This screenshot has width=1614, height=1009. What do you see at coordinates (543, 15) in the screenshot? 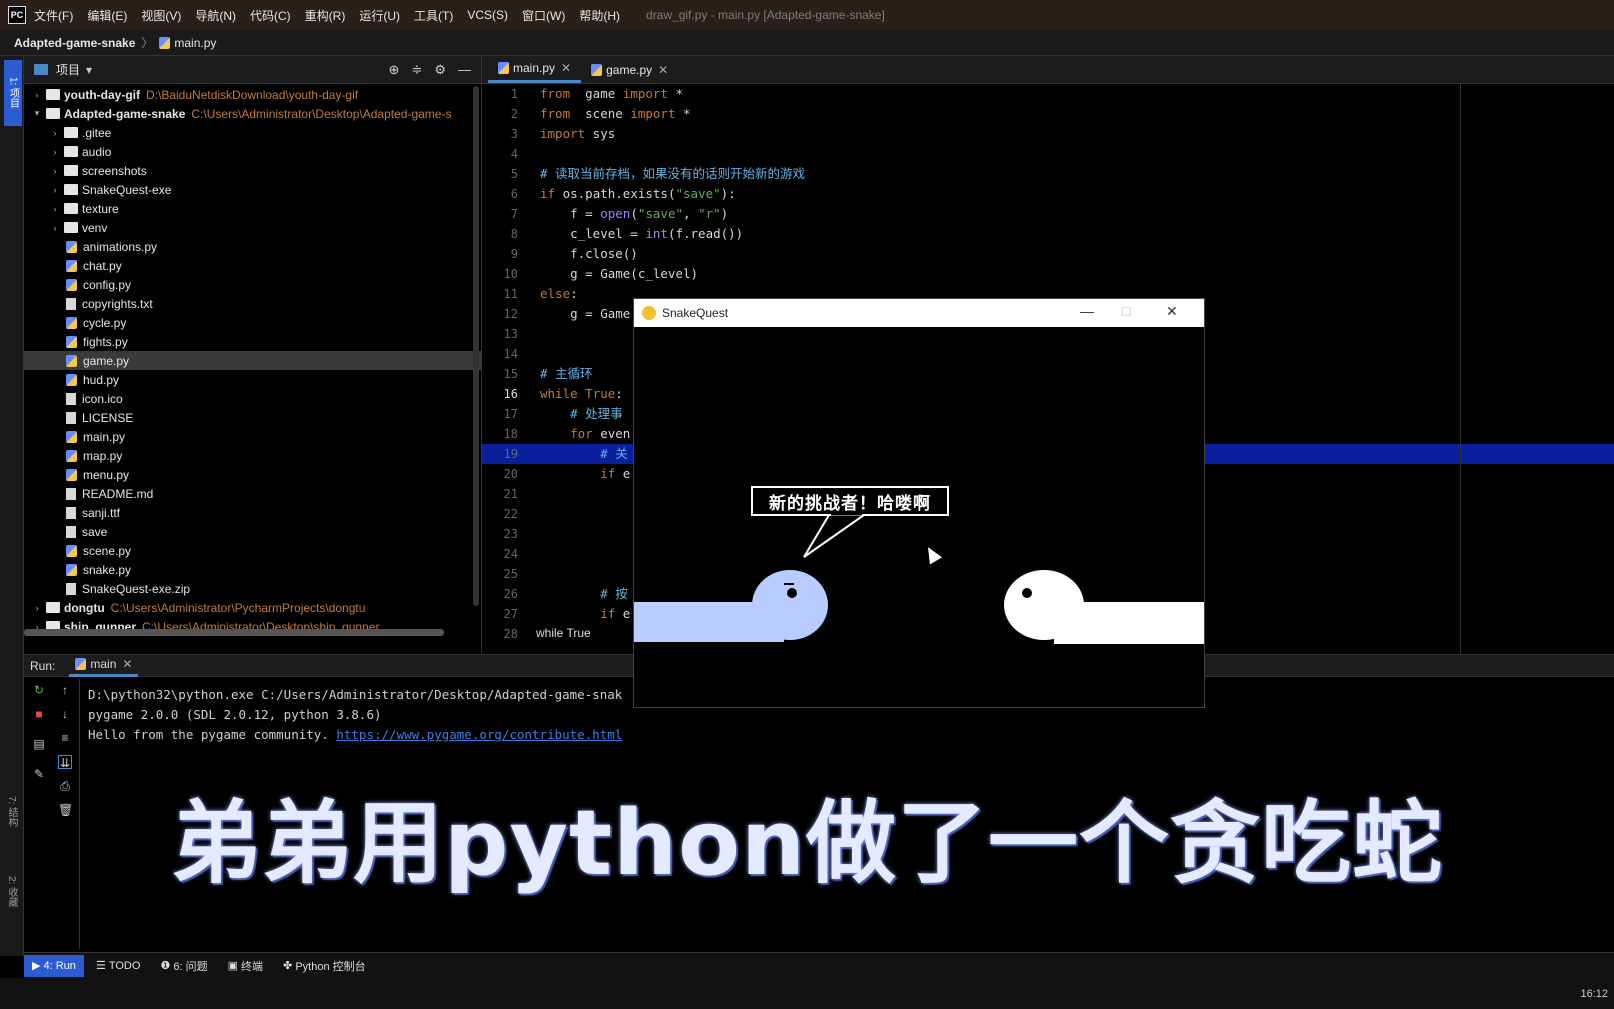
I see `menu-window: 窗口(W)` at bounding box center [543, 15].